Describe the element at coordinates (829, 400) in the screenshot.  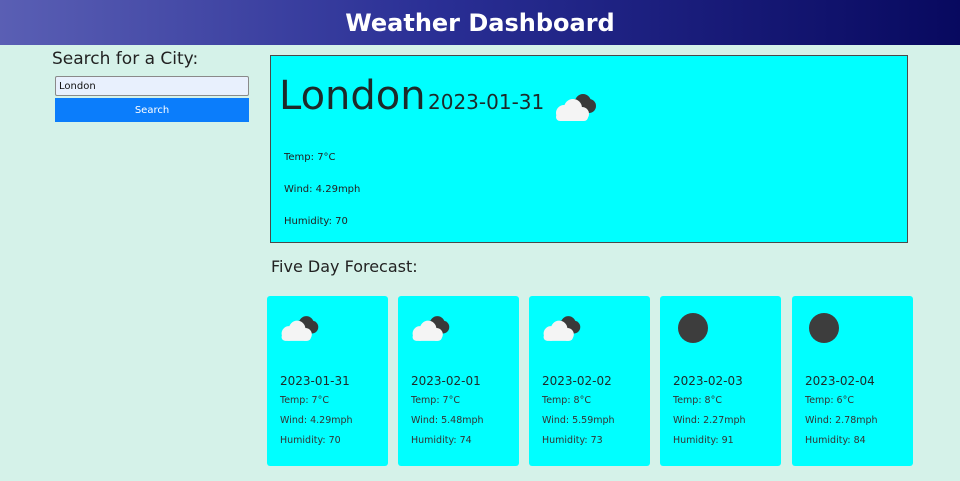
I see `forecast-temp: Temp: 6°C` at that location.